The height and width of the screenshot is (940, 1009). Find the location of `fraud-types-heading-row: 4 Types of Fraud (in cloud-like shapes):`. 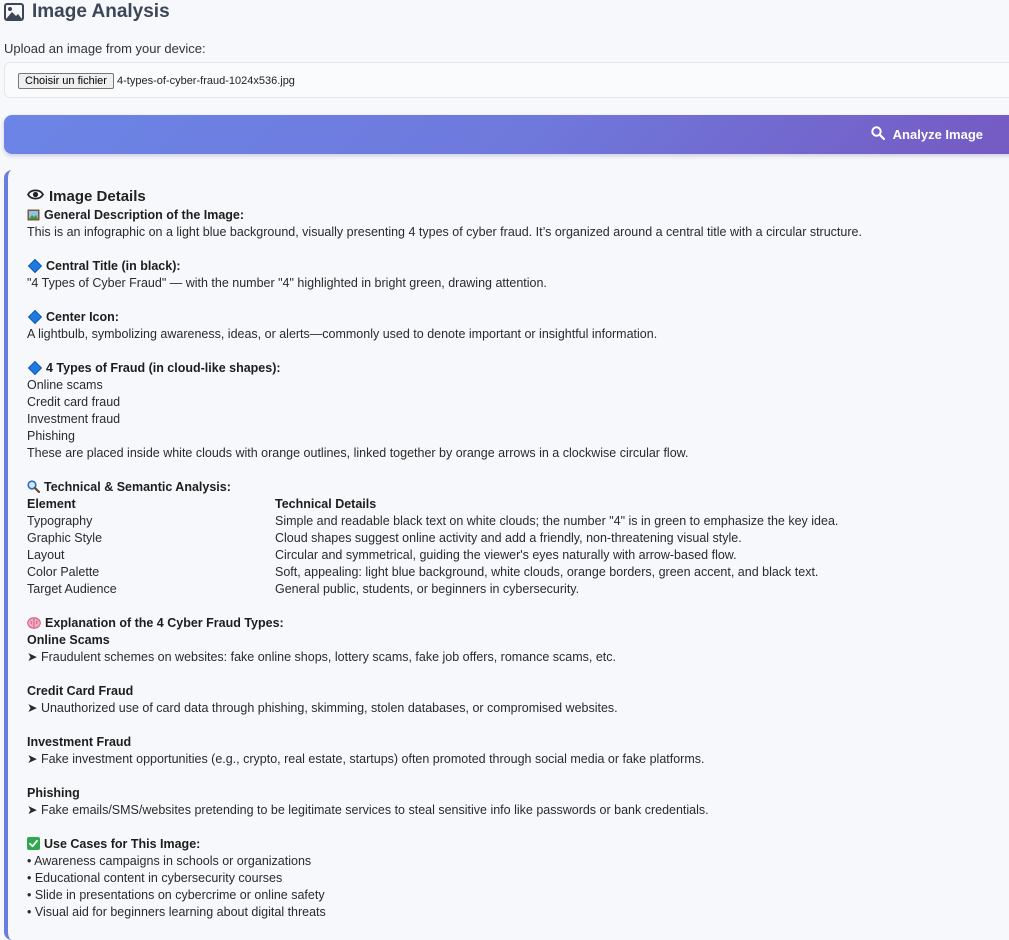

fraud-types-heading-row: 4 Types of Fraud (in cloud-like shapes): is located at coordinates (154, 368).